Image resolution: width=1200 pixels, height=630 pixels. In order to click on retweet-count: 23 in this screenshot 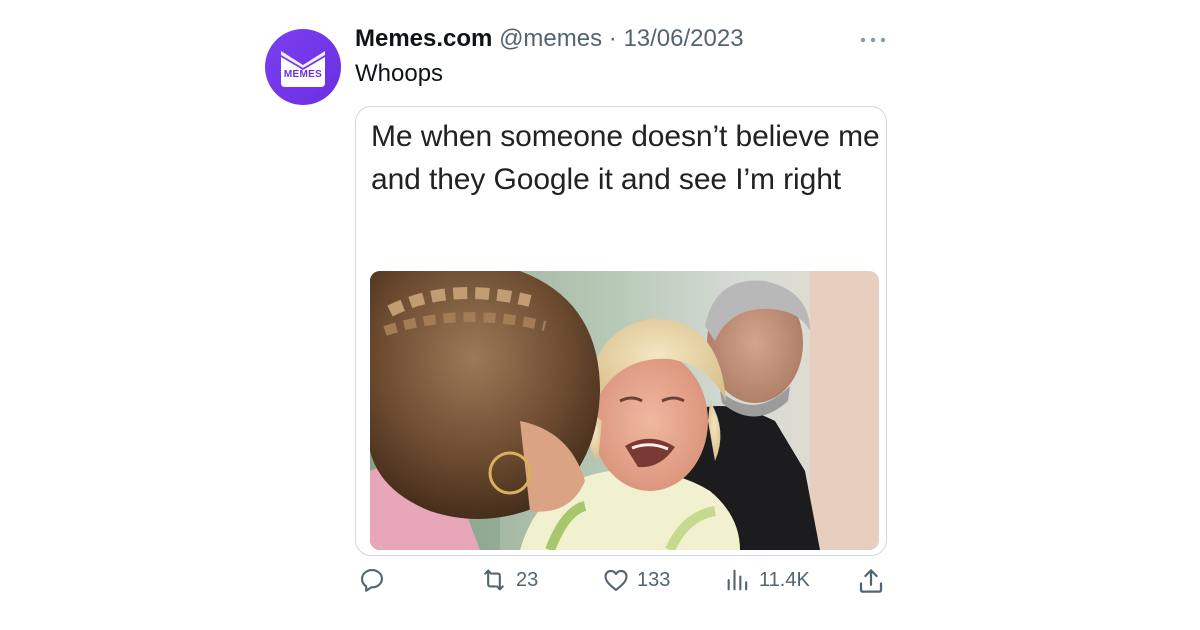, I will do `click(527, 579)`.